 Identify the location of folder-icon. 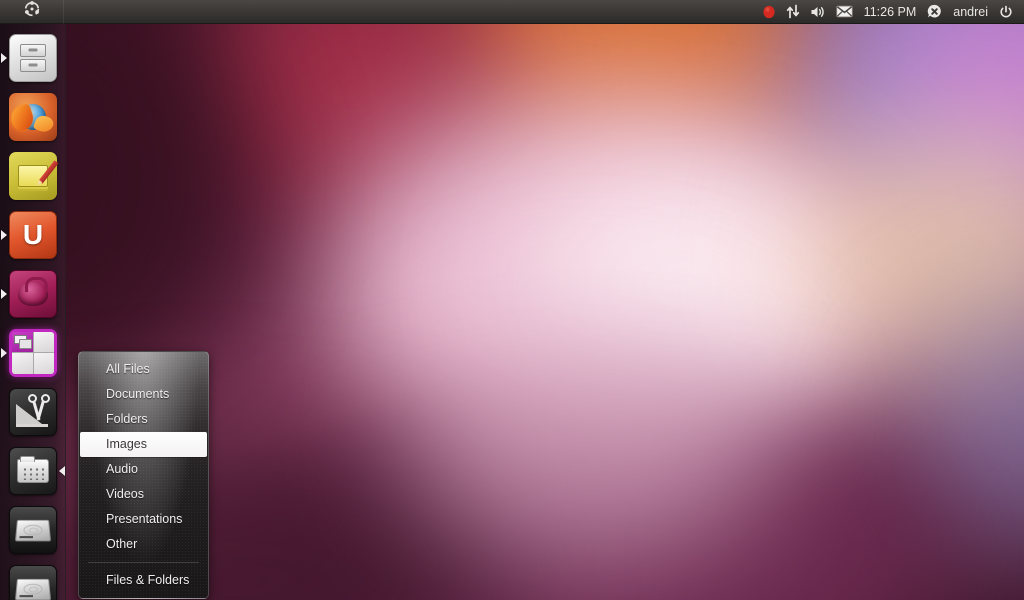
(33, 470).